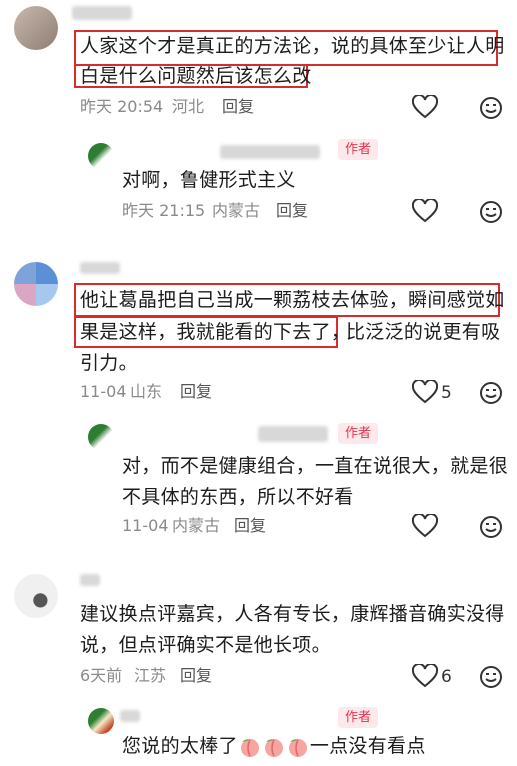 This screenshot has width=517, height=766. I want to click on comment-time: 6天前, so click(101, 675).